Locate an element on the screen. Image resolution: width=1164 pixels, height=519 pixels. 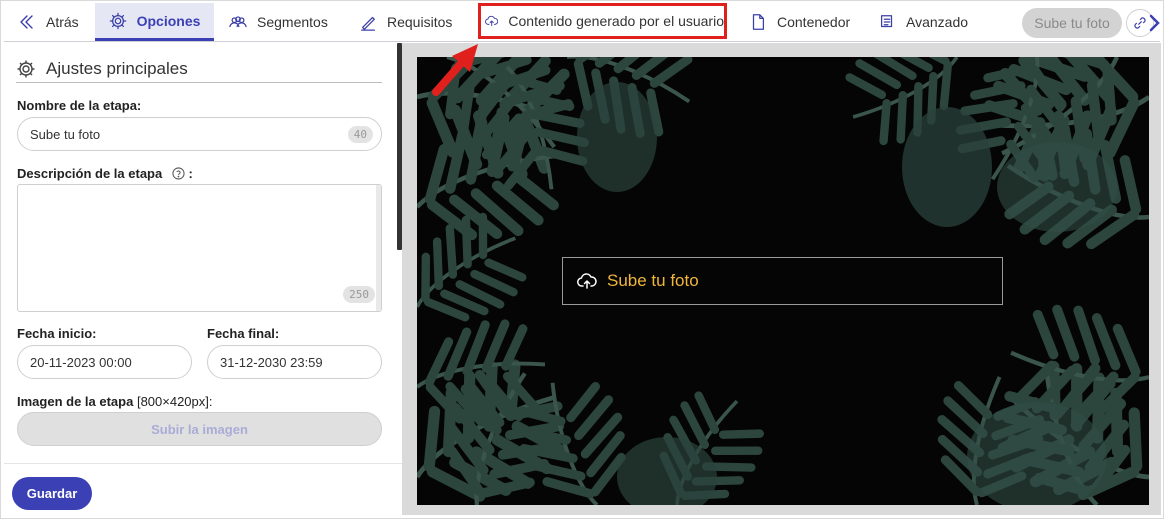
start-date-input: 20-11-2023 00:00 is located at coordinates (104, 362).